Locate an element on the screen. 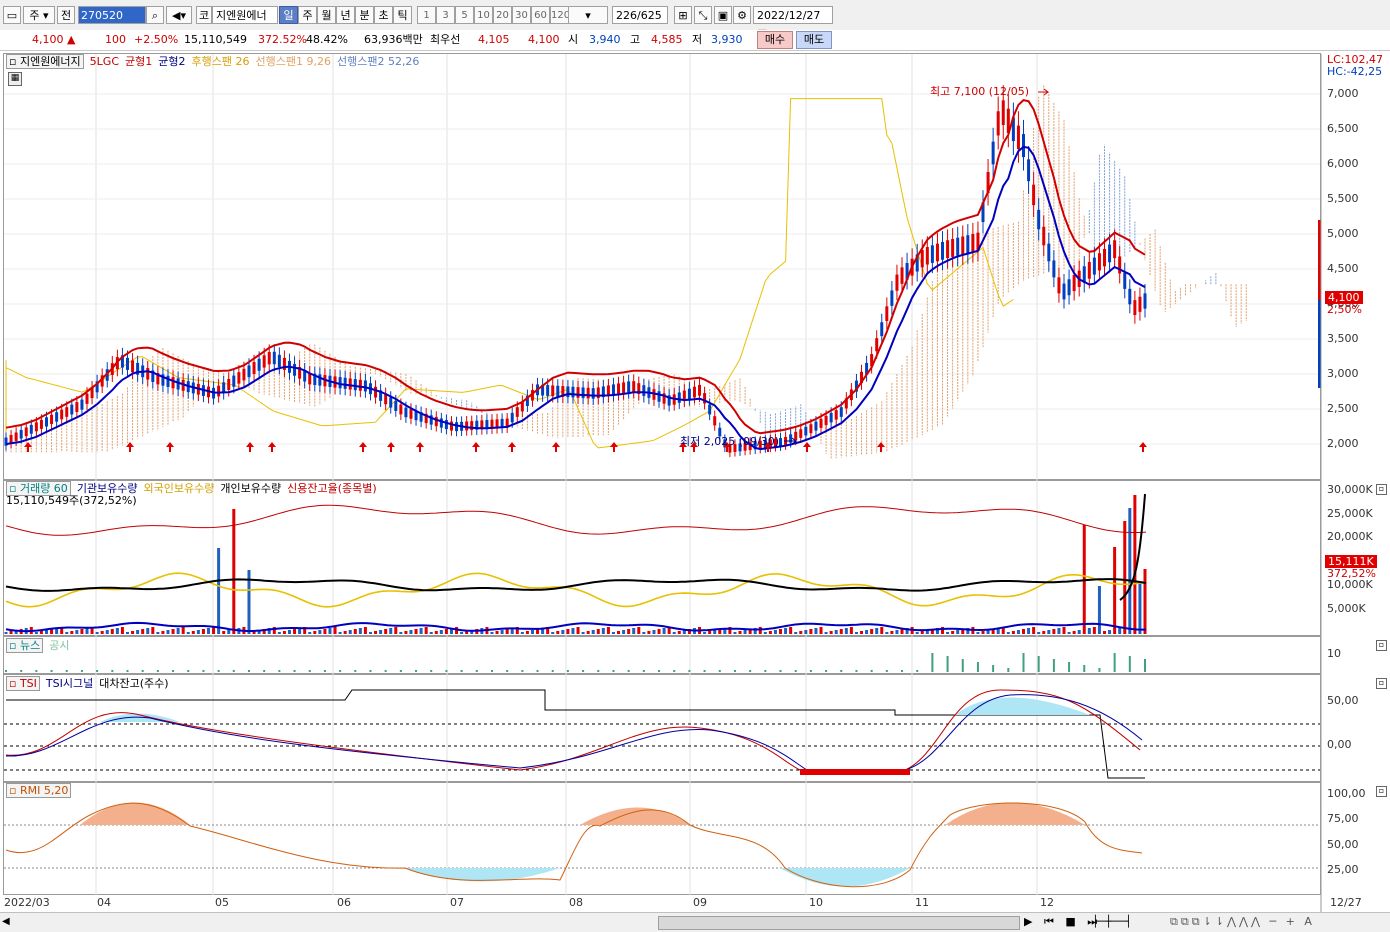 Image resolution: width=1390 pixels, height=932 pixels. legend-item: 신용잔고율(종목별) is located at coordinates (332, 488).